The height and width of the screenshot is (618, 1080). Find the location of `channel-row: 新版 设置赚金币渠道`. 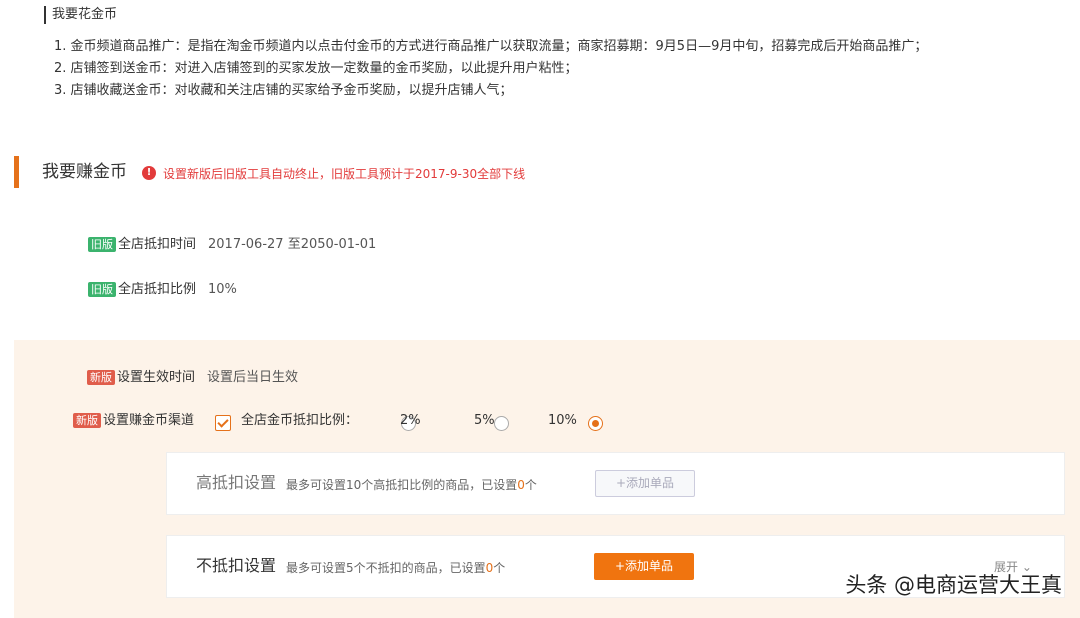

channel-row: 新版 设置赚金币渠道 is located at coordinates (133, 421).